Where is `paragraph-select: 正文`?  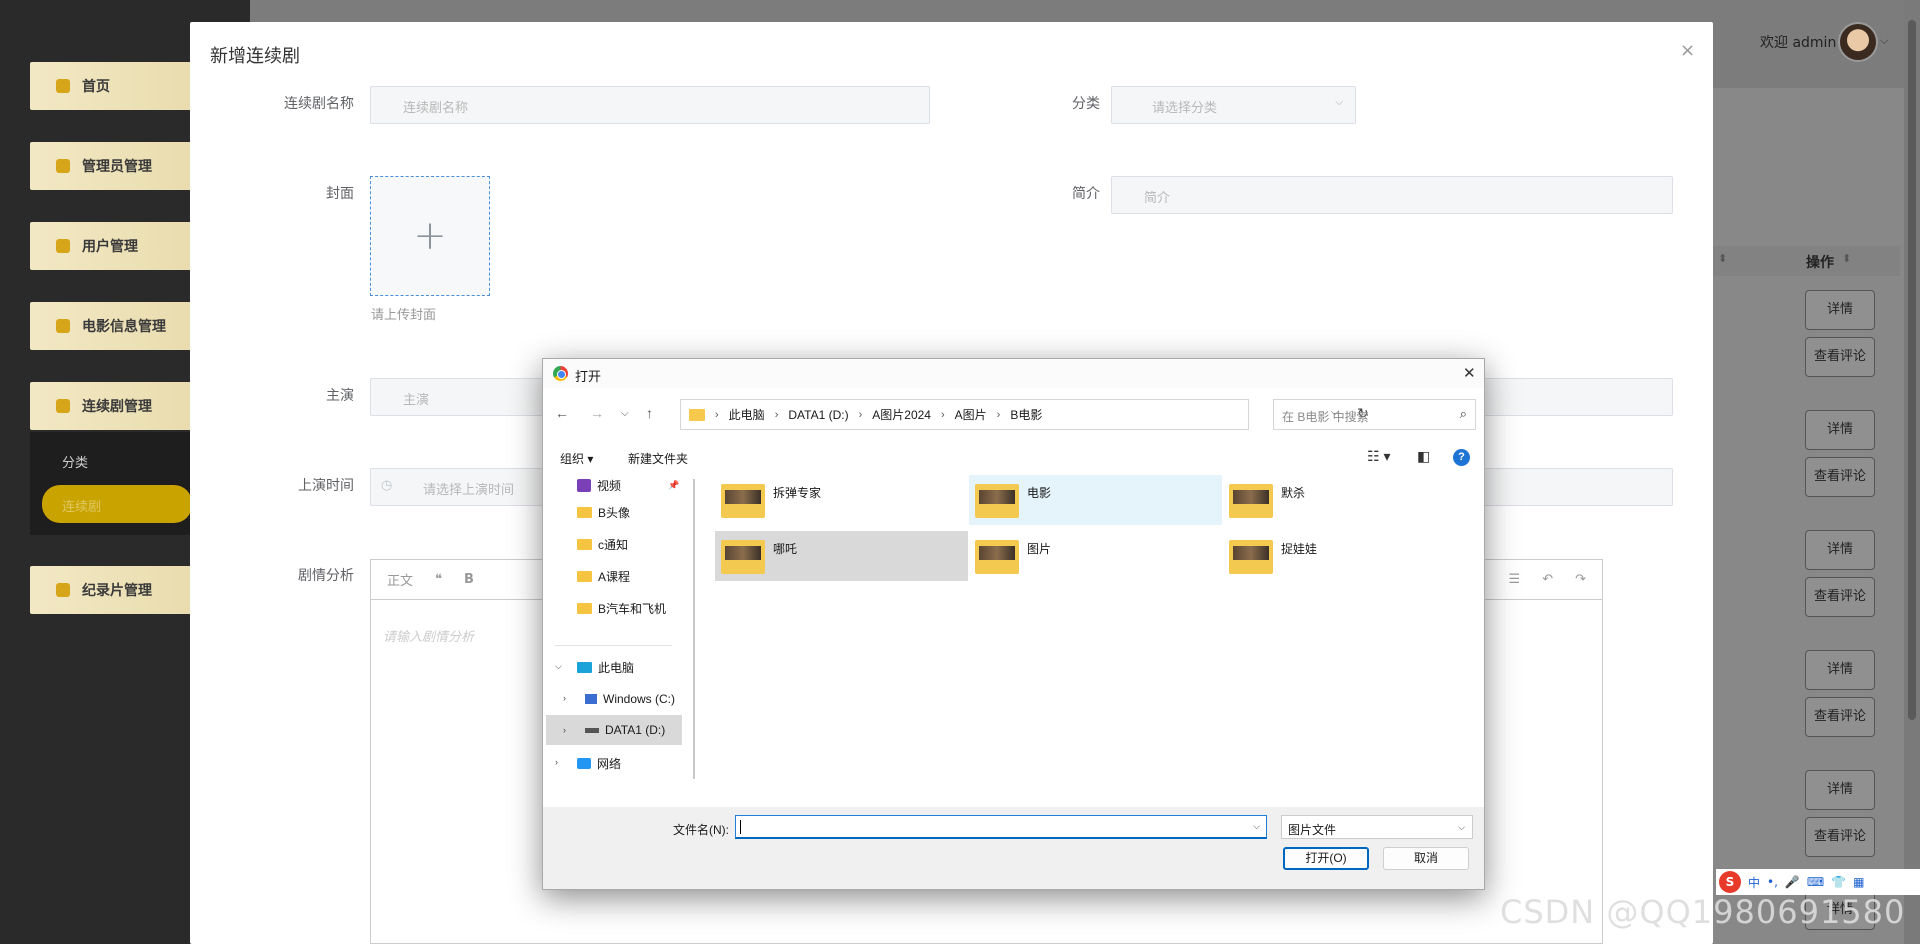 paragraph-select: 正文 is located at coordinates (400, 579).